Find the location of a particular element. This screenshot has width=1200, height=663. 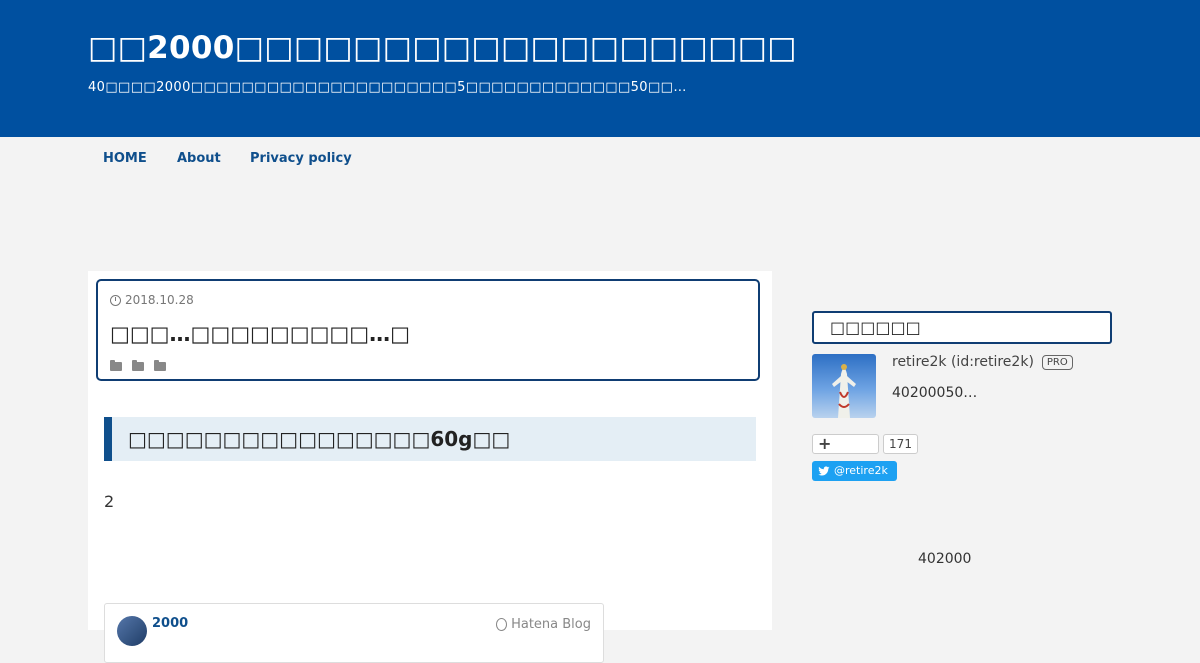

twitter-bird-icon is located at coordinates (824, 471).